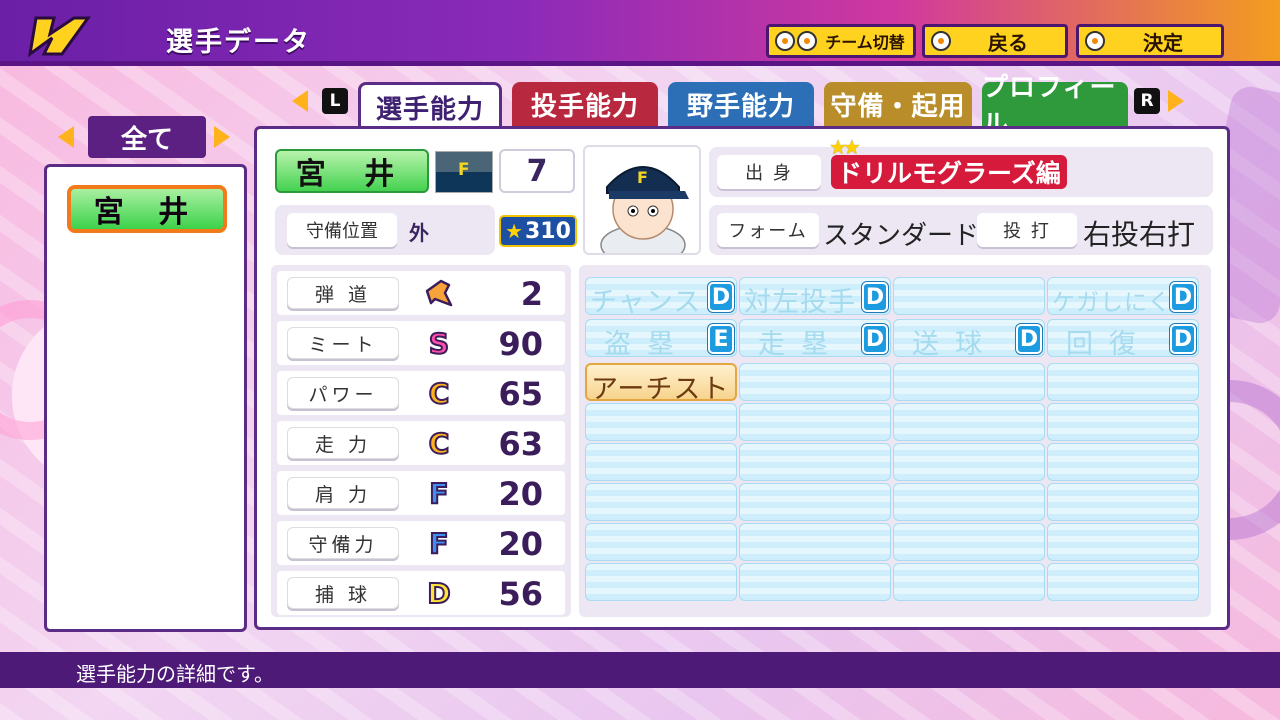 This screenshot has height=720, width=1280. I want to click on filter-left-arrow-icon, so click(66, 137).